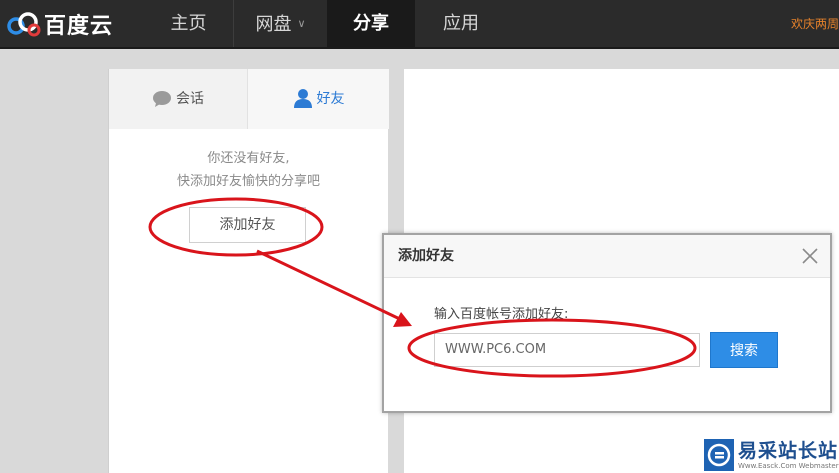 This screenshot has width=839, height=473. I want to click on close-icon, so click(810, 256).